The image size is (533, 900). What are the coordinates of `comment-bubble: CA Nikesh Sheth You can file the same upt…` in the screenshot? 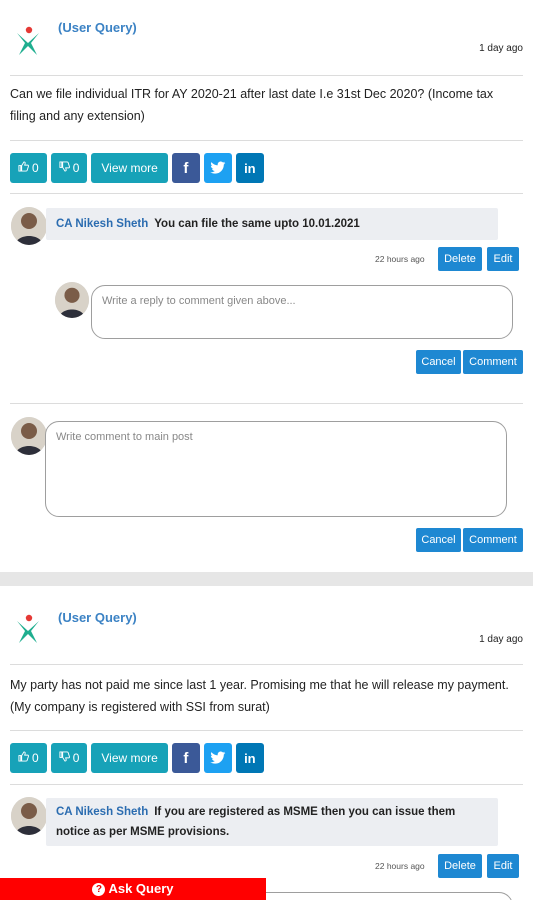 It's located at (272, 224).